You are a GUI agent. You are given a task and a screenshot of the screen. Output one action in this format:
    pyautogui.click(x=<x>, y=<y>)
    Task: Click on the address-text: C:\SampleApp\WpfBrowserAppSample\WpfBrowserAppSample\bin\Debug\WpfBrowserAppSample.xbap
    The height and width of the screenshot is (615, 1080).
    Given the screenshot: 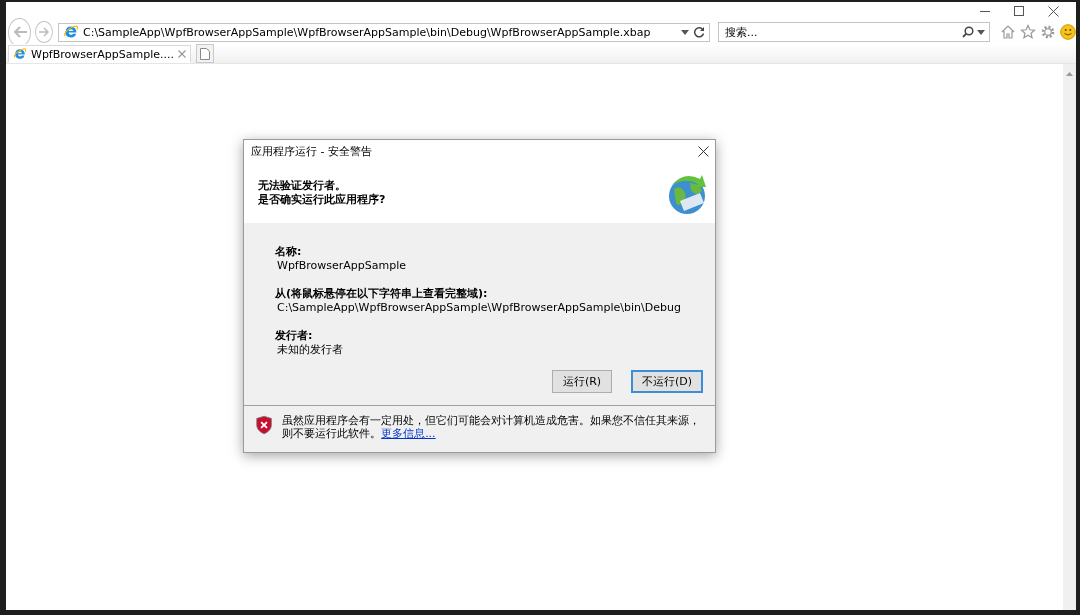 What is the action you would take?
    pyautogui.click(x=367, y=32)
    